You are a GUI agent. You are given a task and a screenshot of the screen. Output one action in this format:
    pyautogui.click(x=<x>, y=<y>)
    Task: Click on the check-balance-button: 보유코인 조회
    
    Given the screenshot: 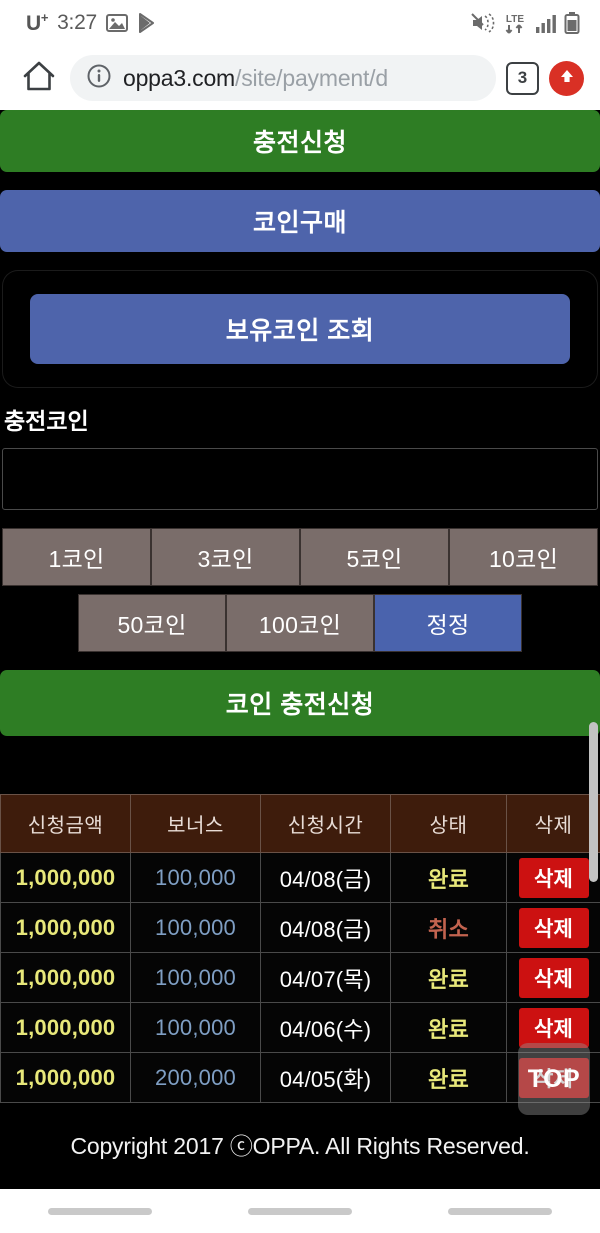 What is the action you would take?
    pyautogui.click(x=300, y=329)
    